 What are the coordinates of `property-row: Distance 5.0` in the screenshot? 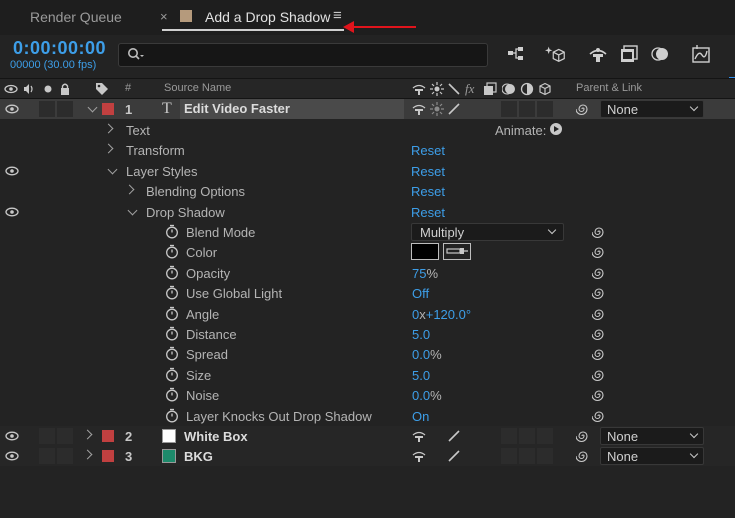 It's located at (367, 334).